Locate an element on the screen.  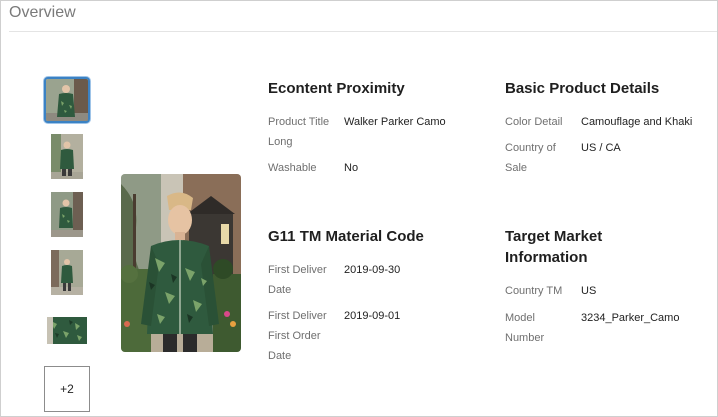
first-deliver-date-value: 2019-09-30 is located at coordinates (372, 270).